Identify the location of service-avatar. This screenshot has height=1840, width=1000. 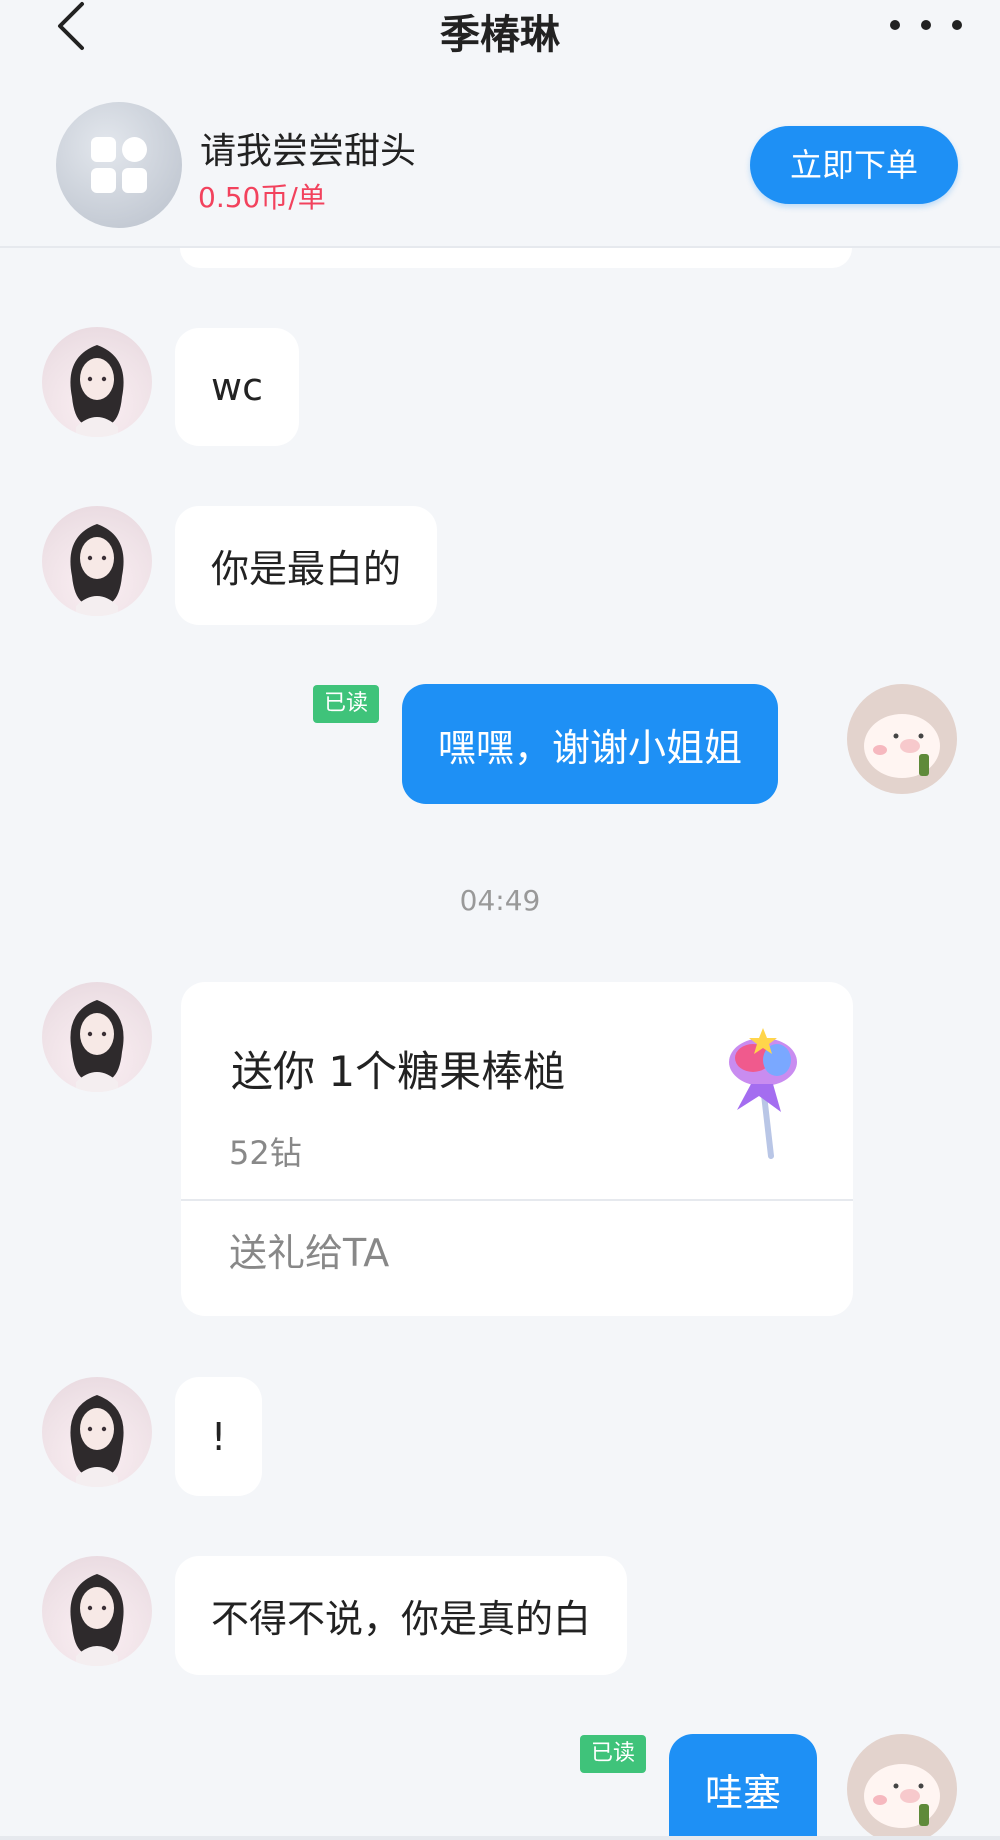
(119, 165).